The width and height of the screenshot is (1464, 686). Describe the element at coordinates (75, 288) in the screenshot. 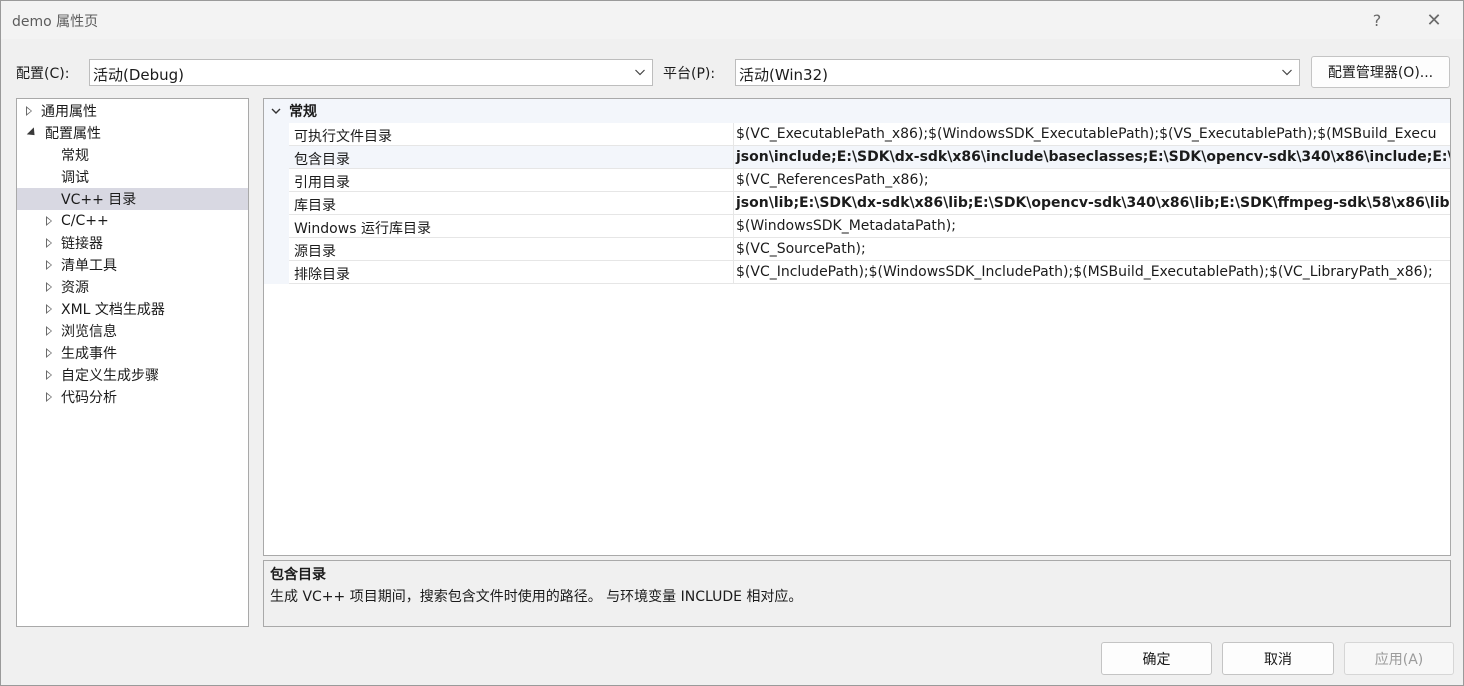

I see `tree-item-label: 资源` at that location.